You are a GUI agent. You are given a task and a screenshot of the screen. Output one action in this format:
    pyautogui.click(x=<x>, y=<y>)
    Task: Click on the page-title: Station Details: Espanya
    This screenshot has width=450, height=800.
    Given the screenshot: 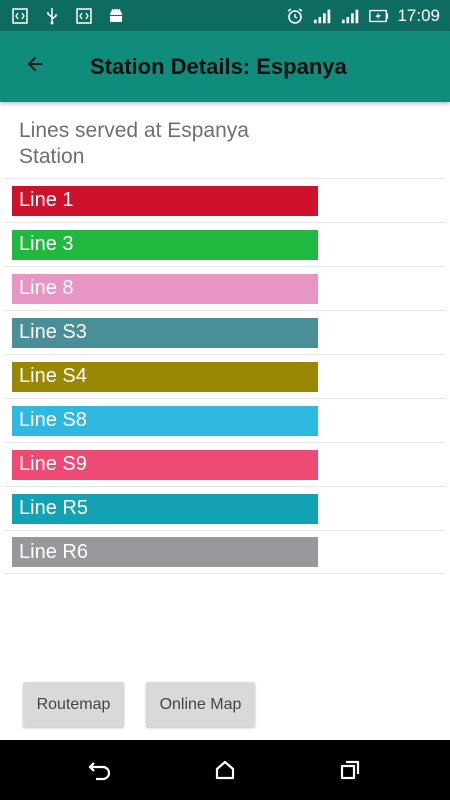 What is the action you would take?
    pyautogui.click(x=218, y=66)
    